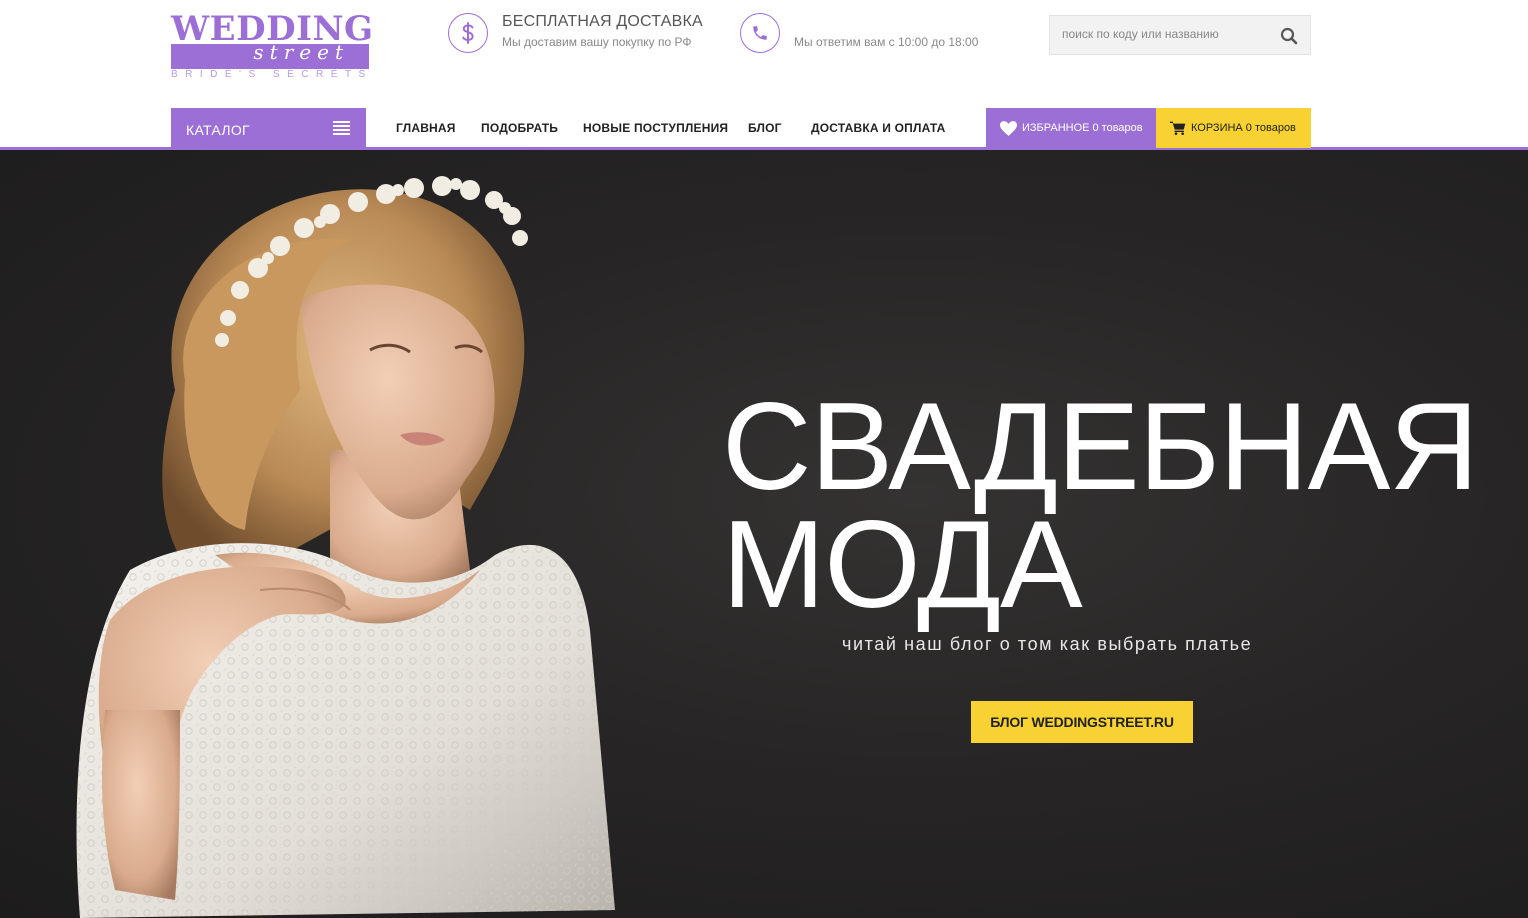 This screenshot has height=918, width=1528. I want to click on logo-tagline: BRIDE'S SECRETS, so click(272, 74).